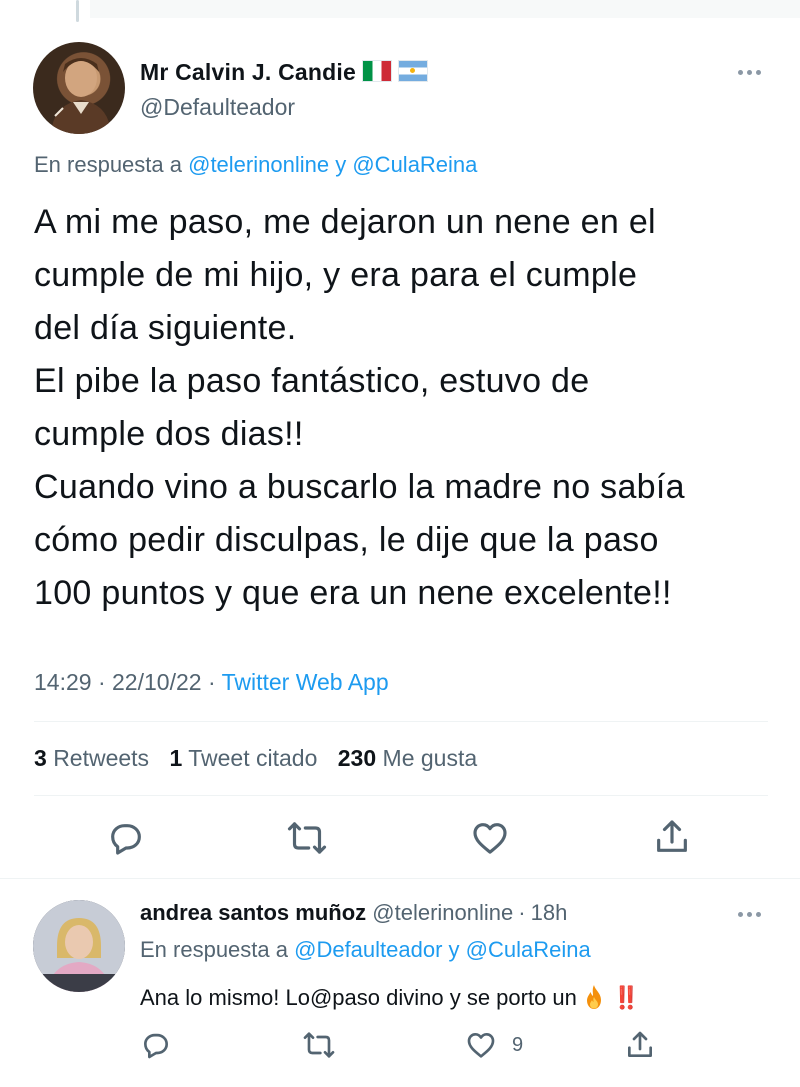 Image resolution: width=800 pixels, height=1087 pixels. I want to click on author-name-text: Mr Calvin J. Candie, so click(248, 72).